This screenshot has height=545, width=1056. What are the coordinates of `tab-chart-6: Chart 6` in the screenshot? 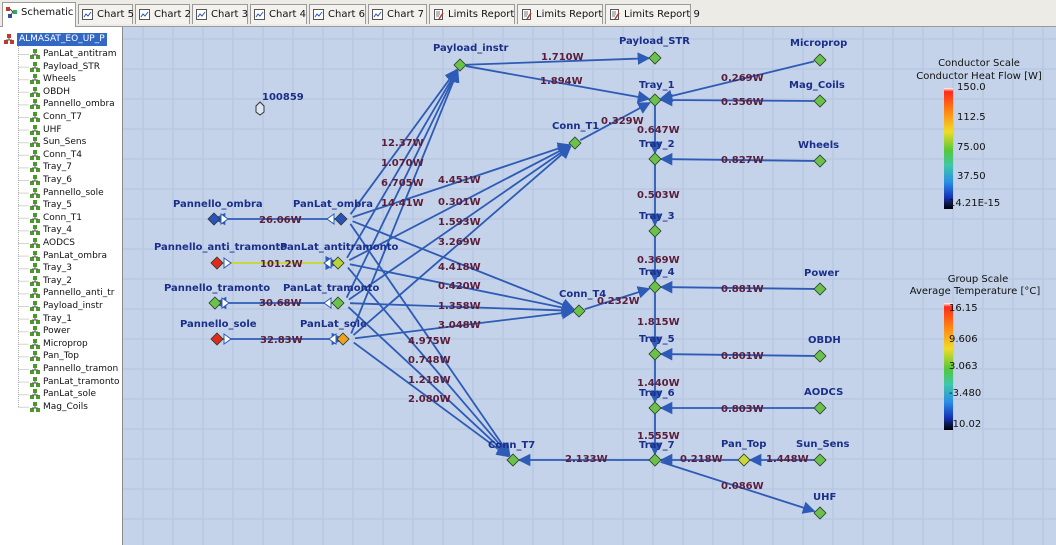 It's located at (337, 14).